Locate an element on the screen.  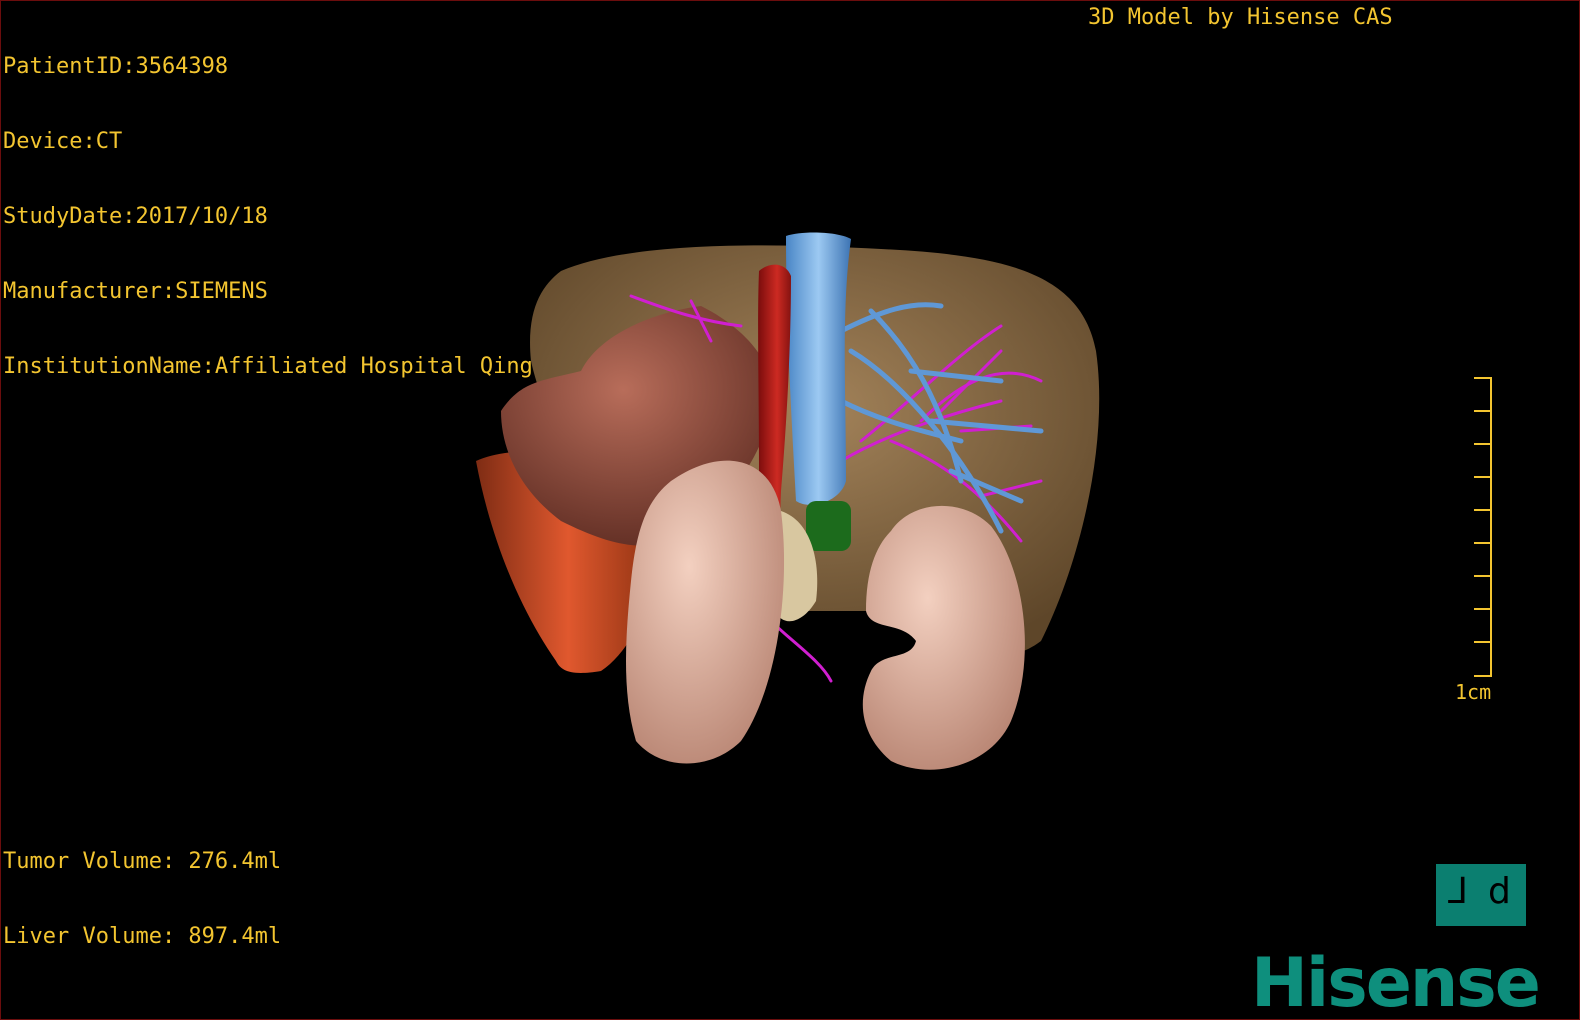
scale-label: 1cm is located at coordinates (1473, 692).